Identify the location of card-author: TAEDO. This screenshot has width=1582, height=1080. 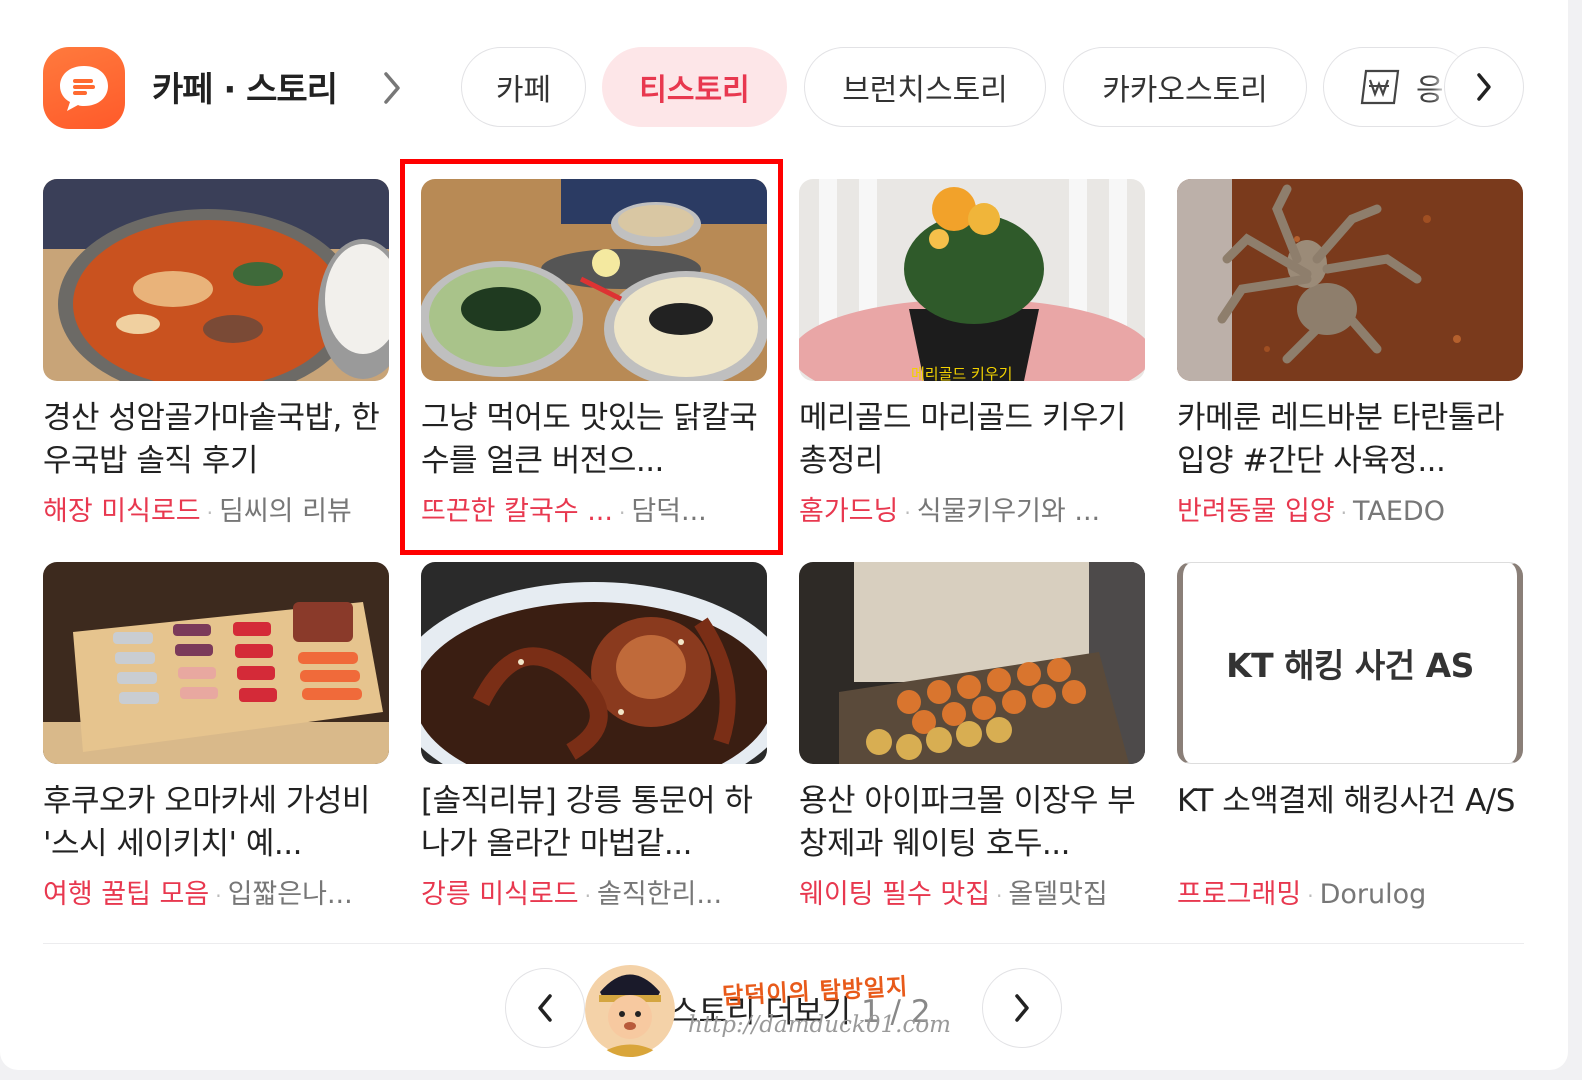
(1399, 511).